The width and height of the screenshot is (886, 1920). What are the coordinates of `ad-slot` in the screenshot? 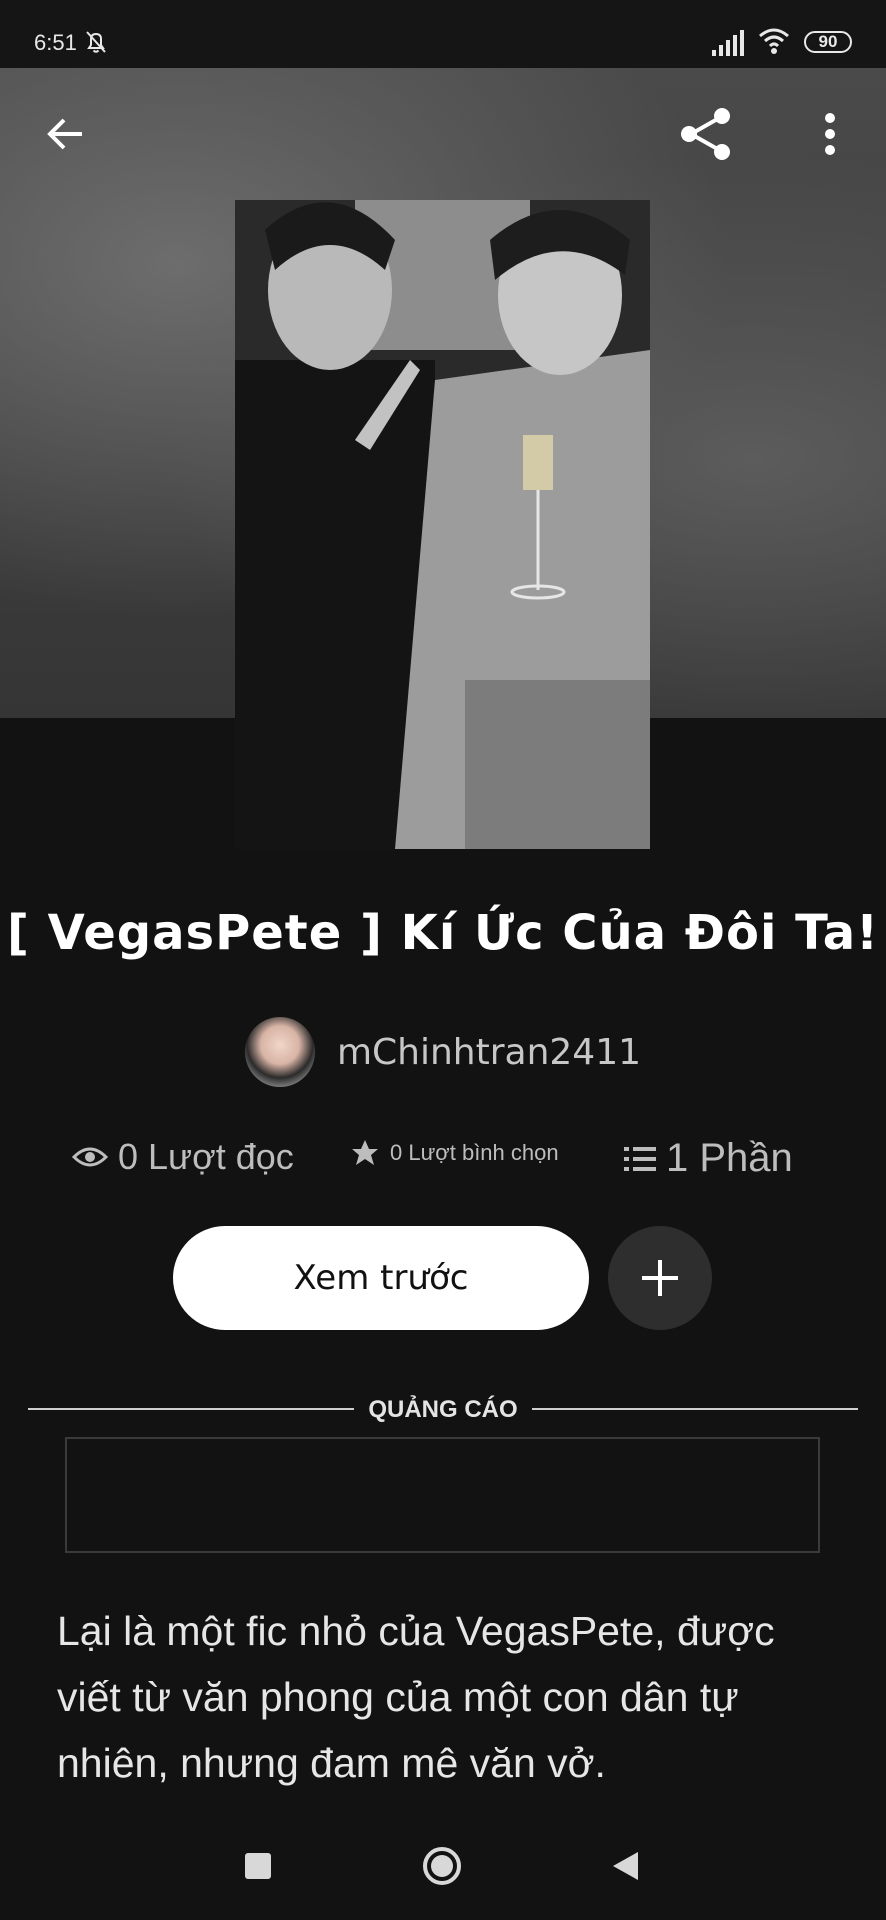 It's located at (442, 1495).